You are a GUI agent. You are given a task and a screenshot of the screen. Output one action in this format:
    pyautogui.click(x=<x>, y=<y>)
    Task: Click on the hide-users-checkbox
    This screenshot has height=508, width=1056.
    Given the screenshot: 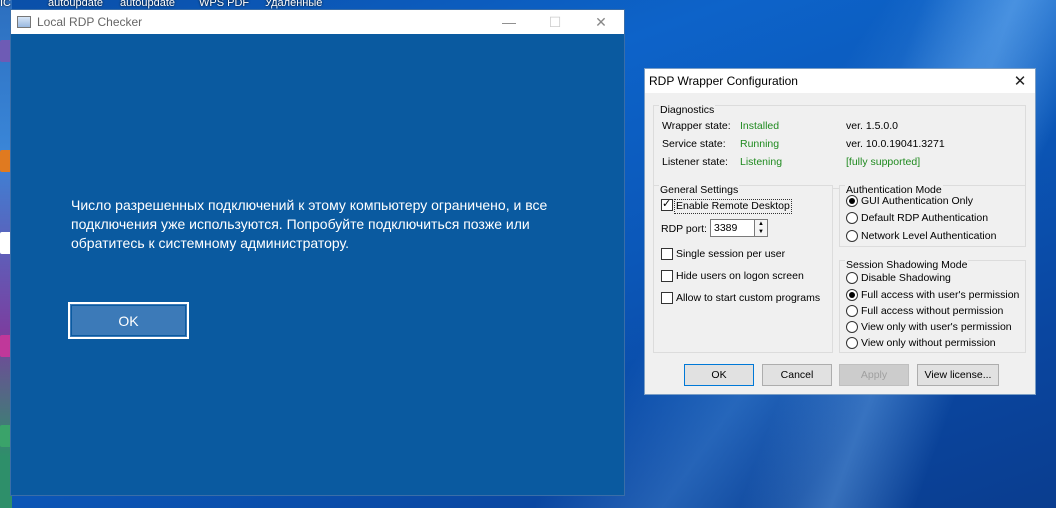 What is the action you would take?
    pyautogui.click(x=667, y=276)
    